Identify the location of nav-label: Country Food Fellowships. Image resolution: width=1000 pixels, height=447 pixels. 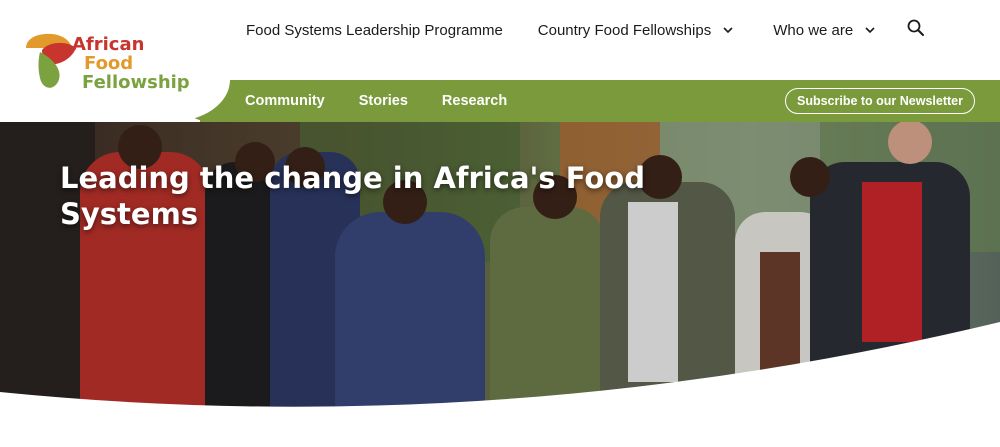
(624, 30).